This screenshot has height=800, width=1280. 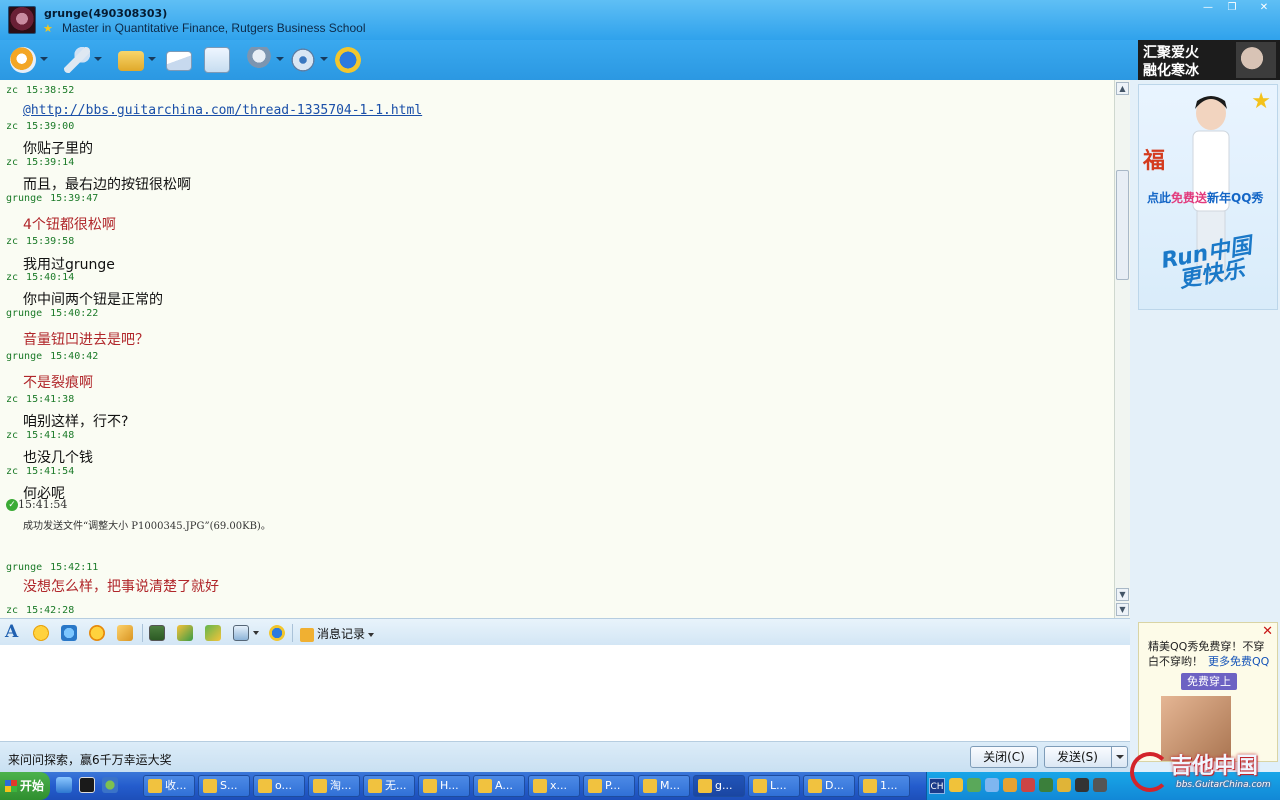 What do you see at coordinates (107, 185) in the screenshot?
I see `message-text: 而且，最右边的按钮很松啊` at bounding box center [107, 185].